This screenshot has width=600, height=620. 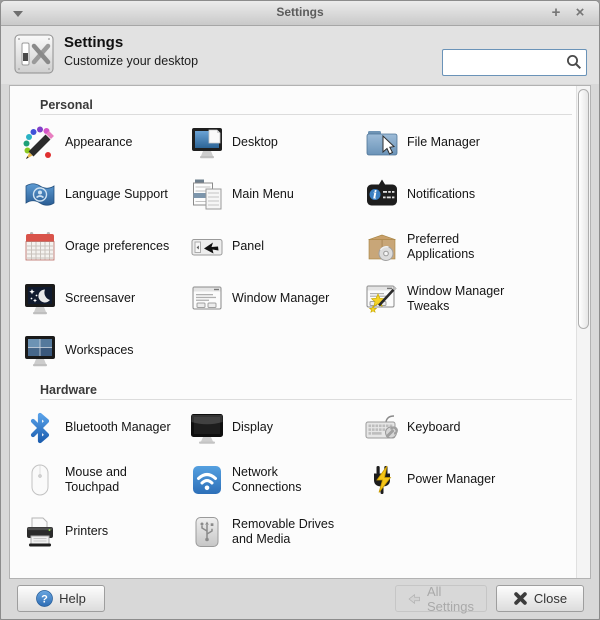 What do you see at coordinates (34, 54) in the screenshot?
I see `settings-app-icon` at bounding box center [34, 54].